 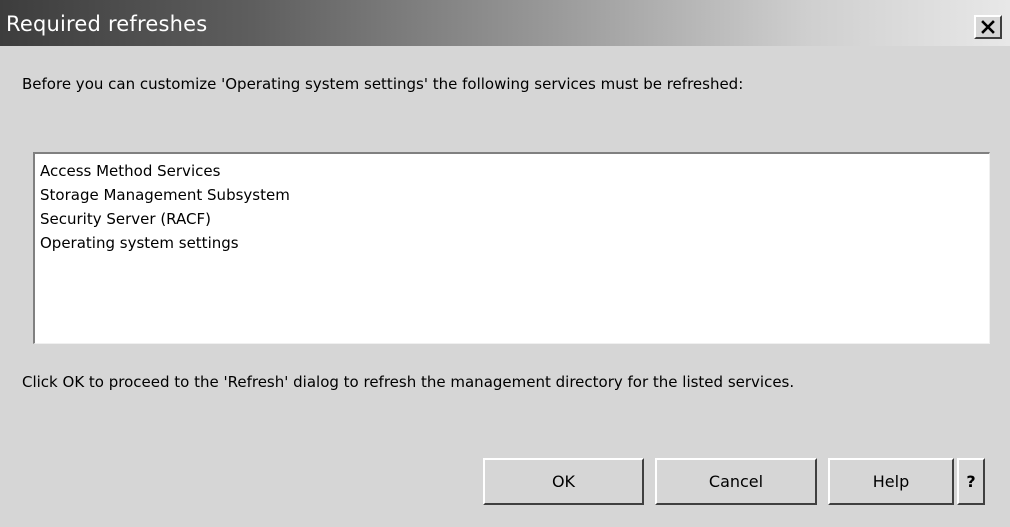 I want to click on list-item: Security Server (RACF), so click(x=514, y=219).